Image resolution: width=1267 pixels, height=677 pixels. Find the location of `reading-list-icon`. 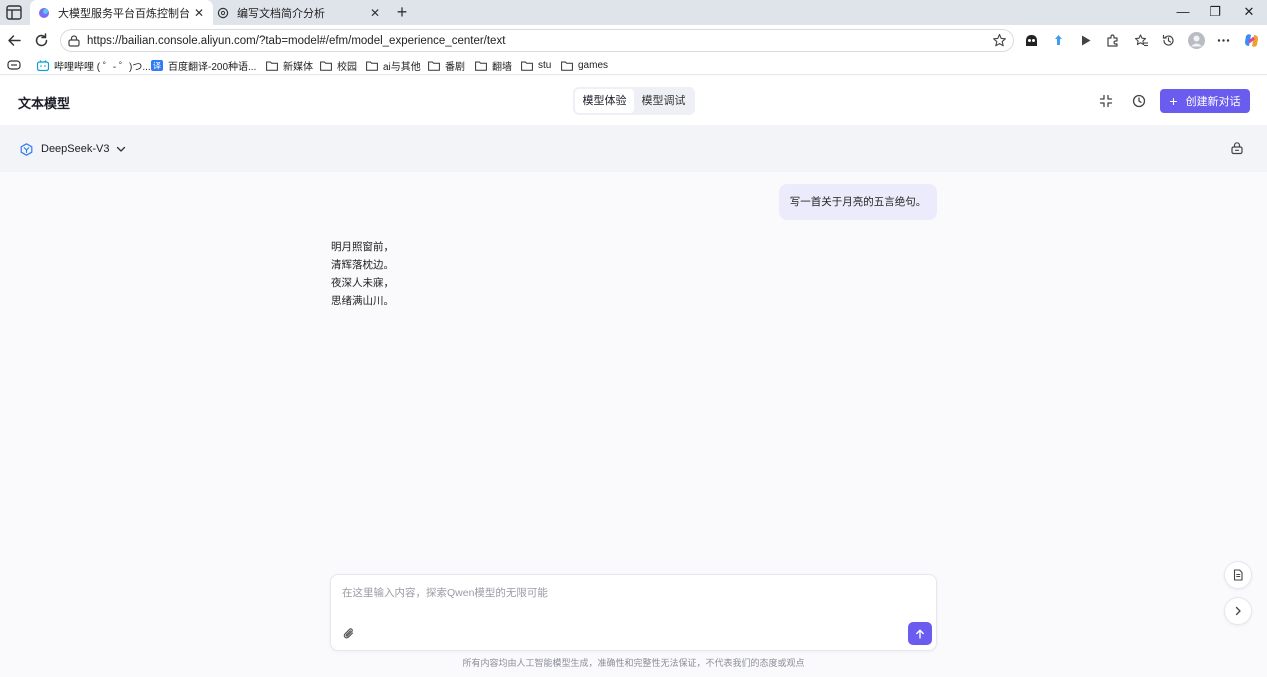

reading-list-icon is located at coordinates (14, 65).